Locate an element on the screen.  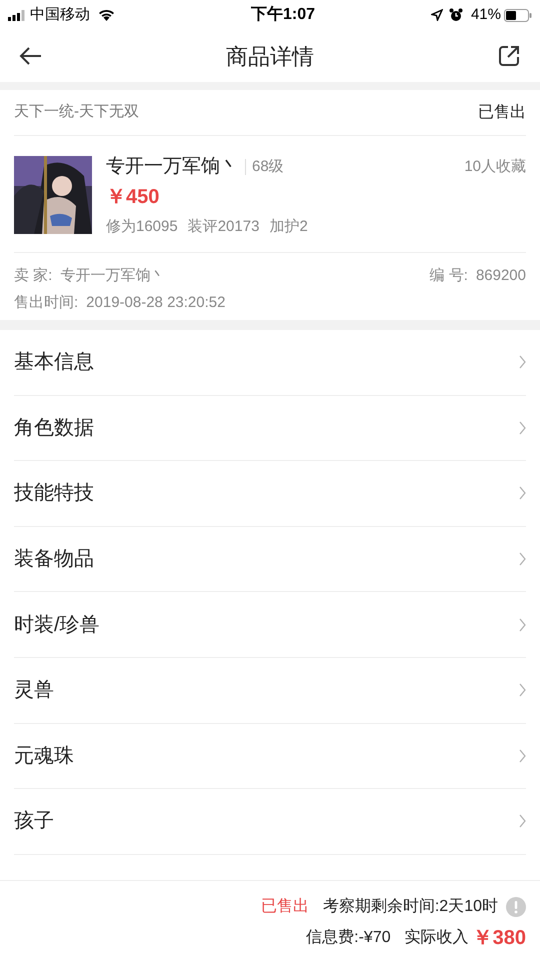
battery-icon is located at coordinates (518, 15).